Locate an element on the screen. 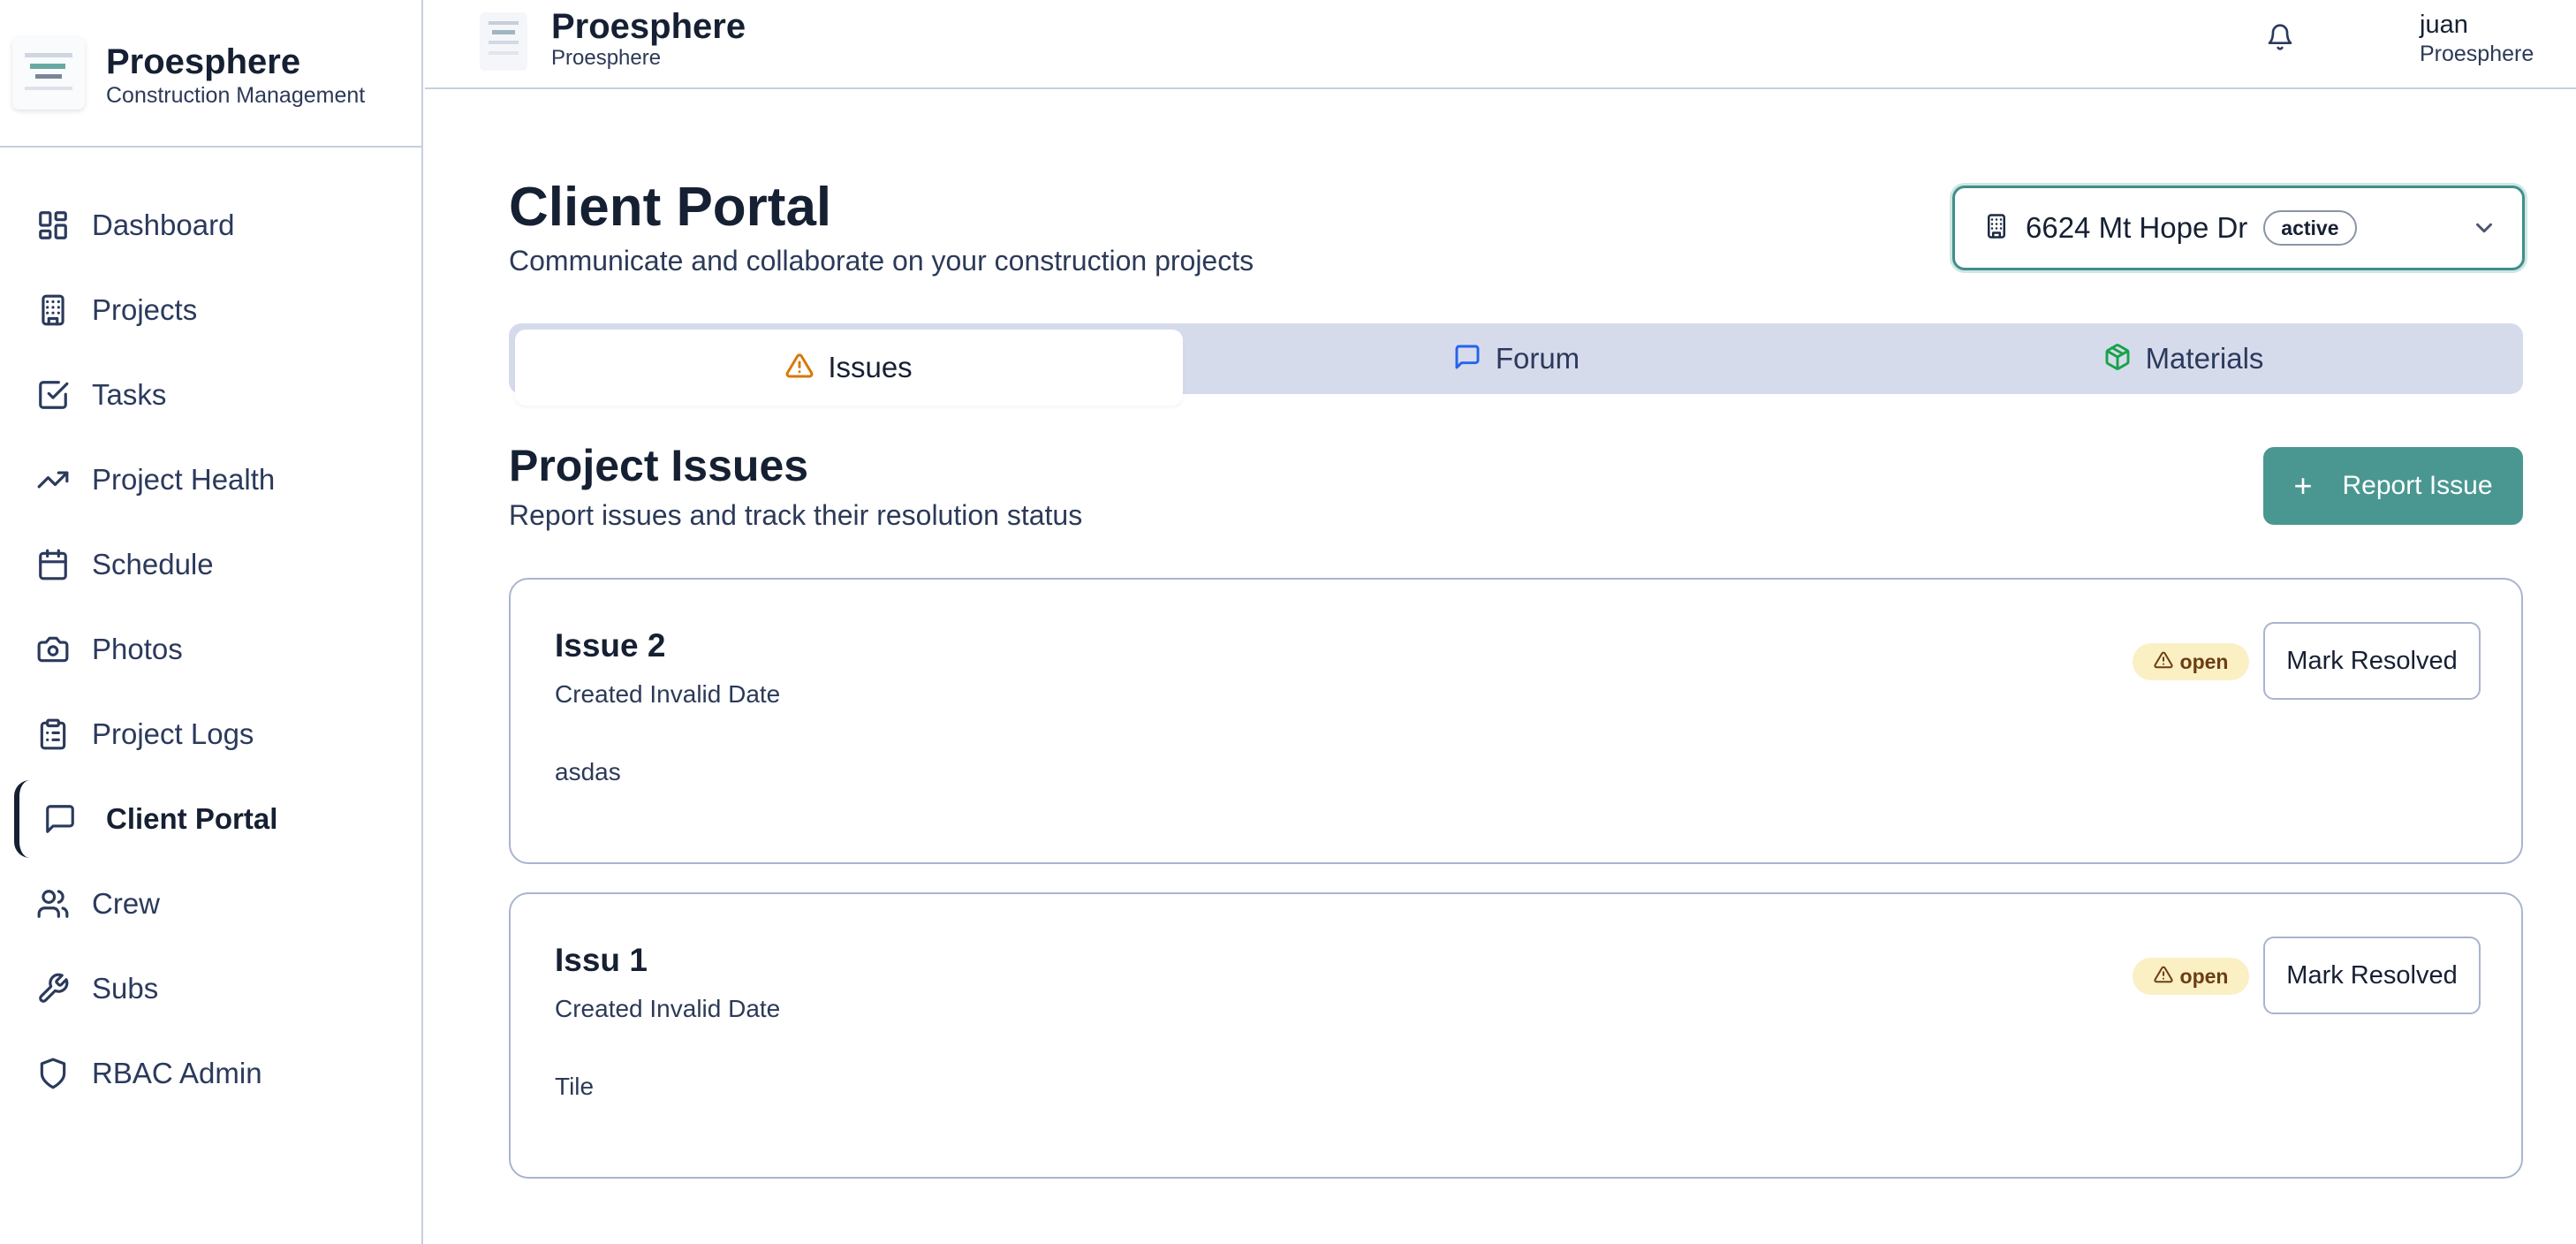 Image resolution: width=2576 pixels, height=1244 pixels. sidebar-item-label: RBAC Admin is located at coordinates (177, 1073).